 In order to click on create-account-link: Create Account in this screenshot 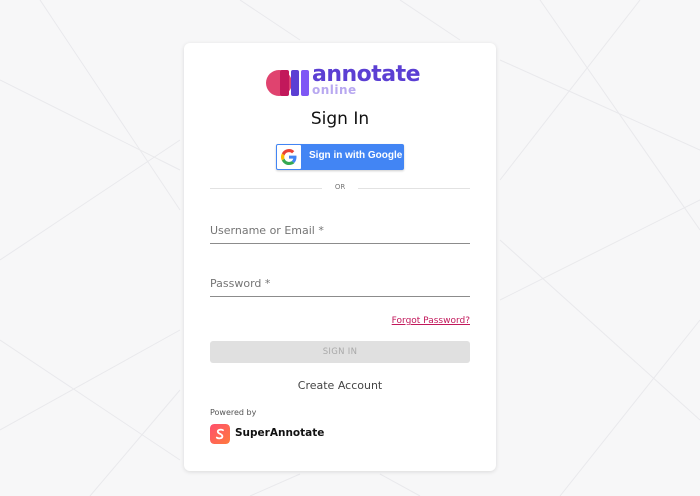, I will do `click(340, 385)`.